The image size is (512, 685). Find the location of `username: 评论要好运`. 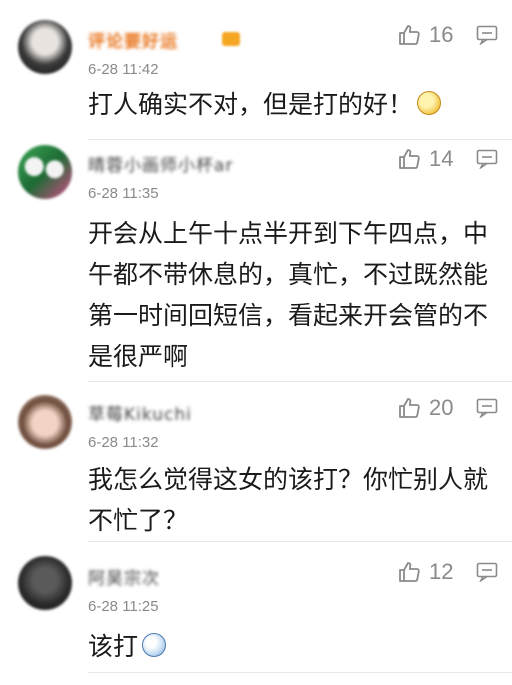

username: 评论要好运 is located at coordinates (133, 39).